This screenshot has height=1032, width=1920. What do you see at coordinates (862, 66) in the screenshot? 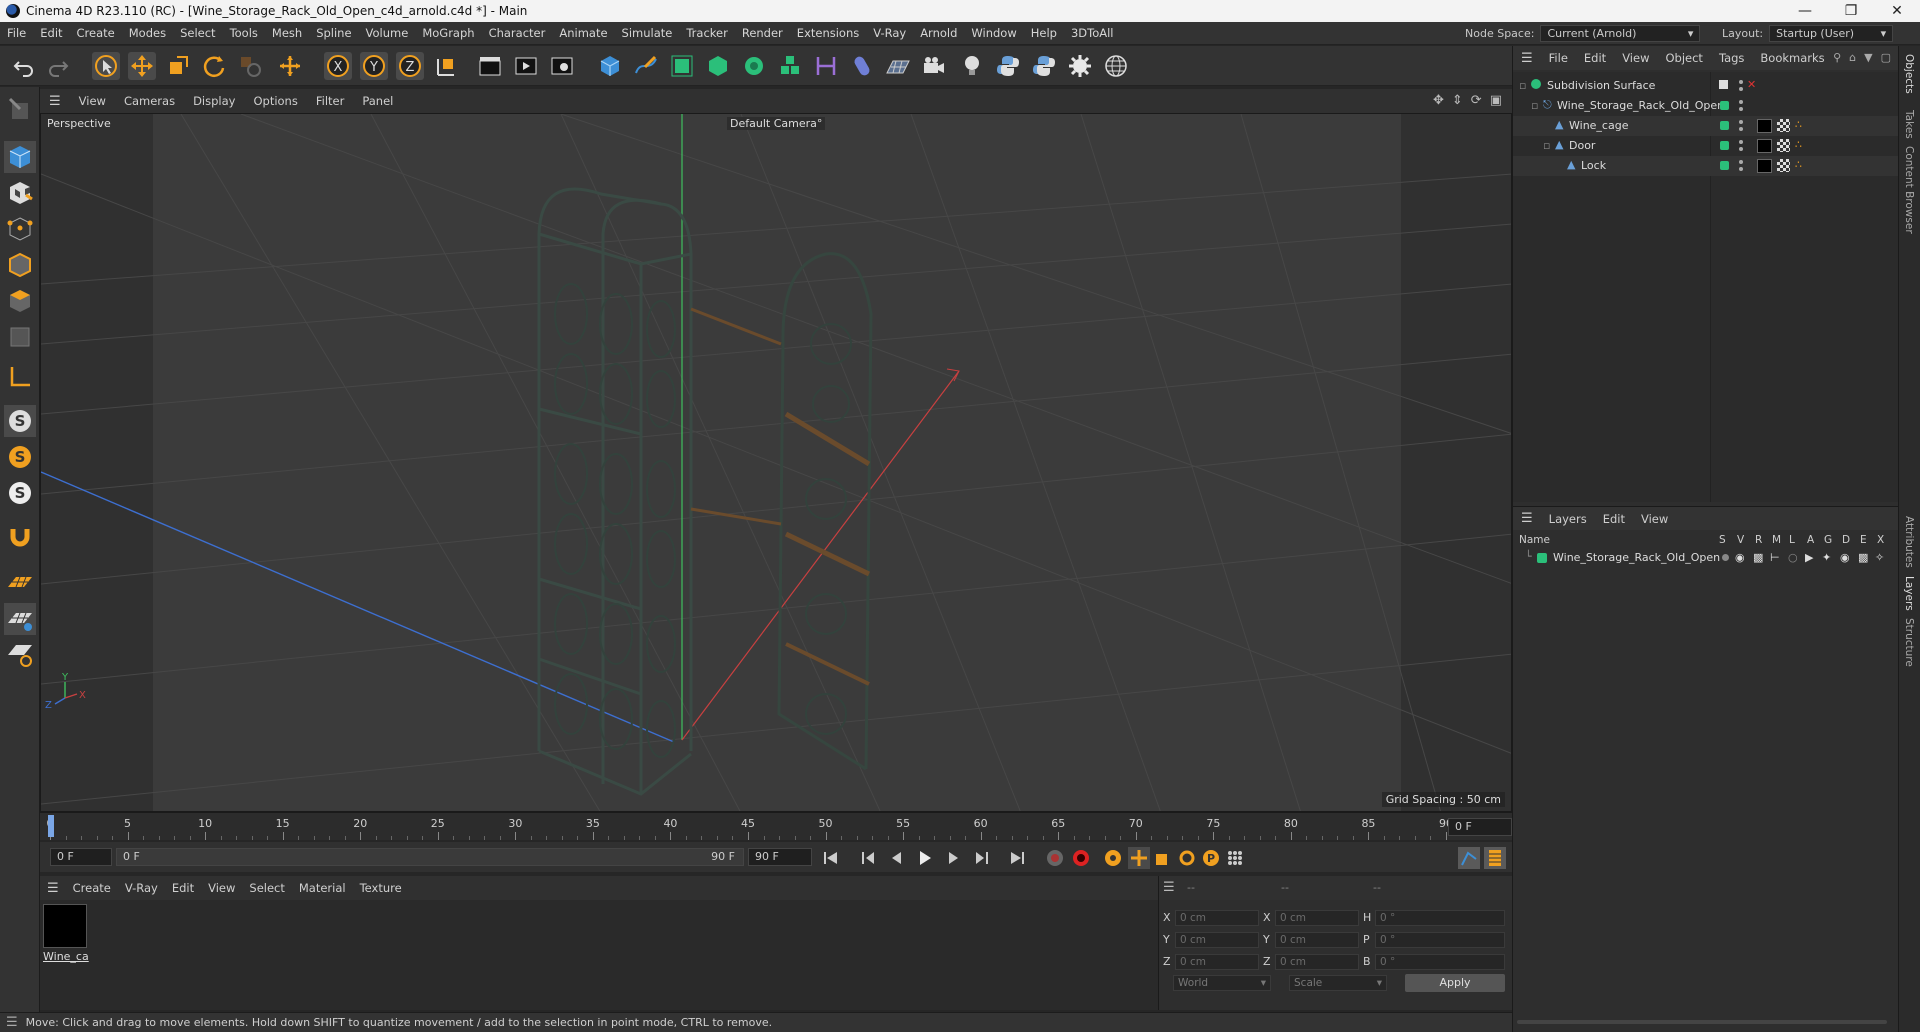
I see `field-button` at bounding box center [862, 66].